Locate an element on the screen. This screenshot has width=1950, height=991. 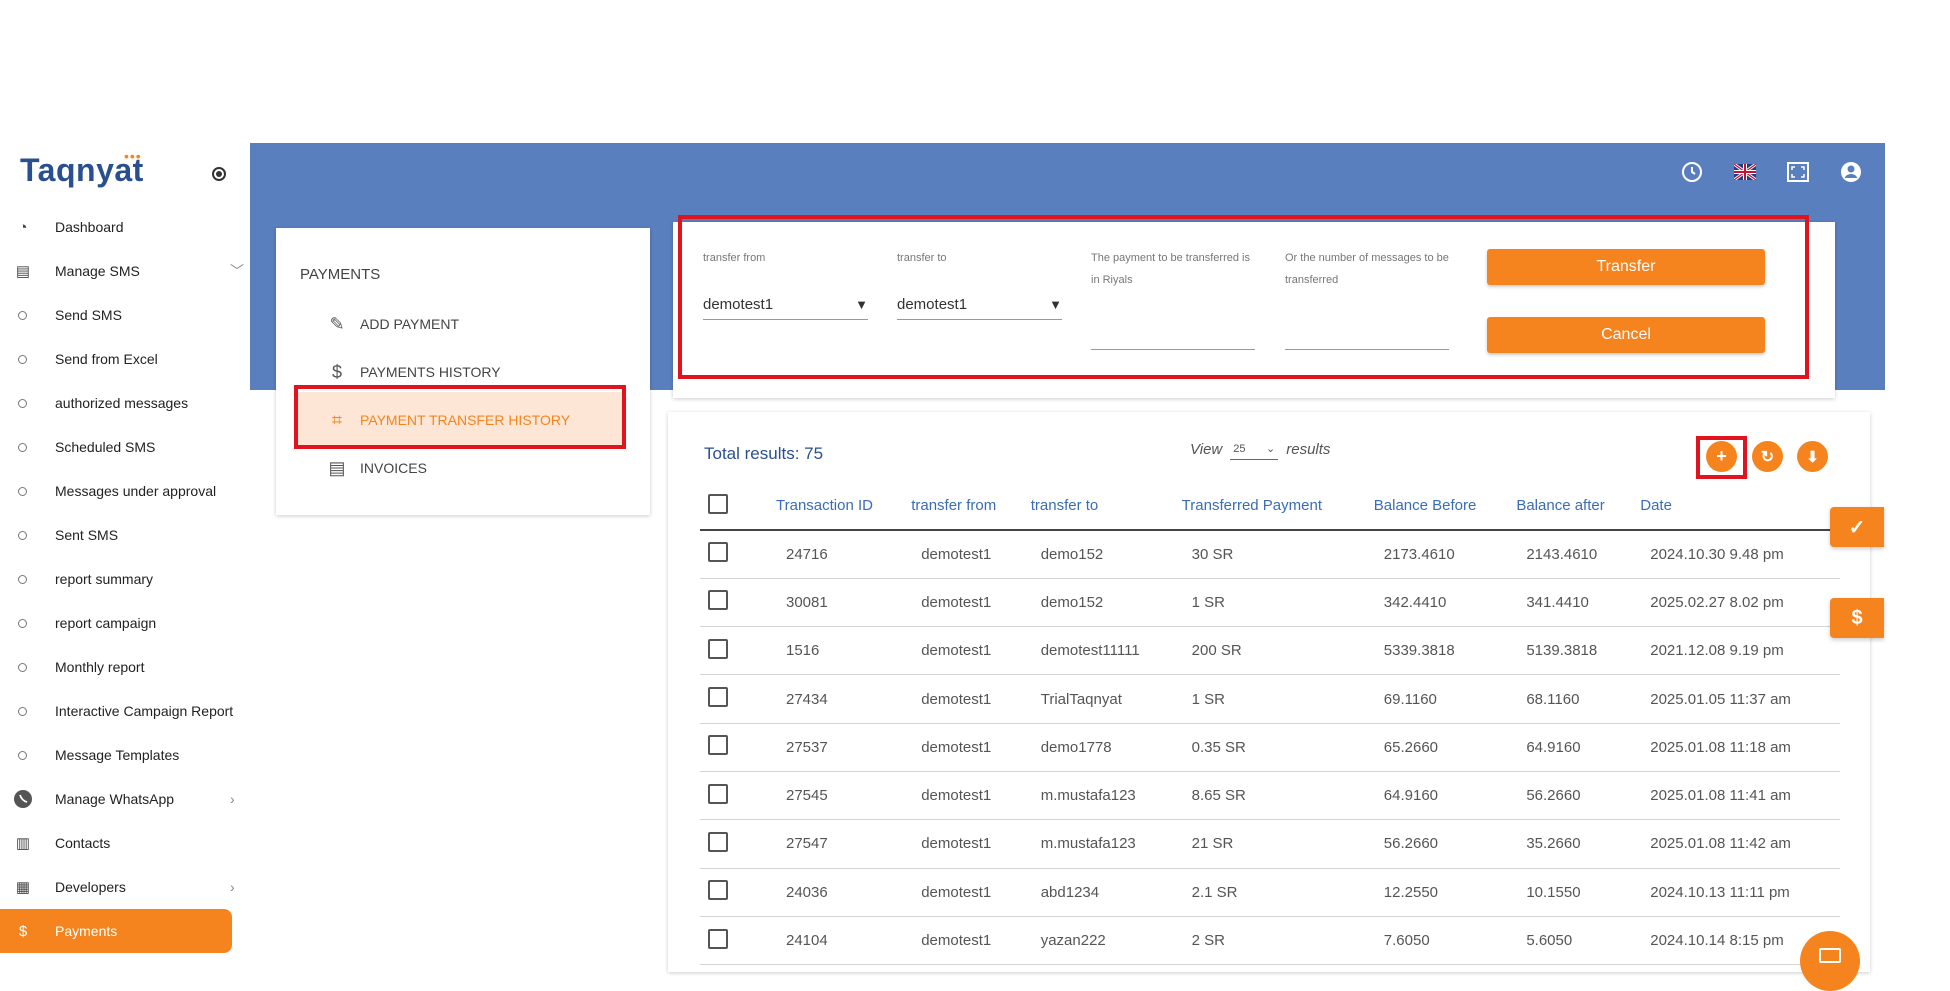
menu-payments-history: $ PAYMENTS HISTORY is located at coordinates (413, 372).